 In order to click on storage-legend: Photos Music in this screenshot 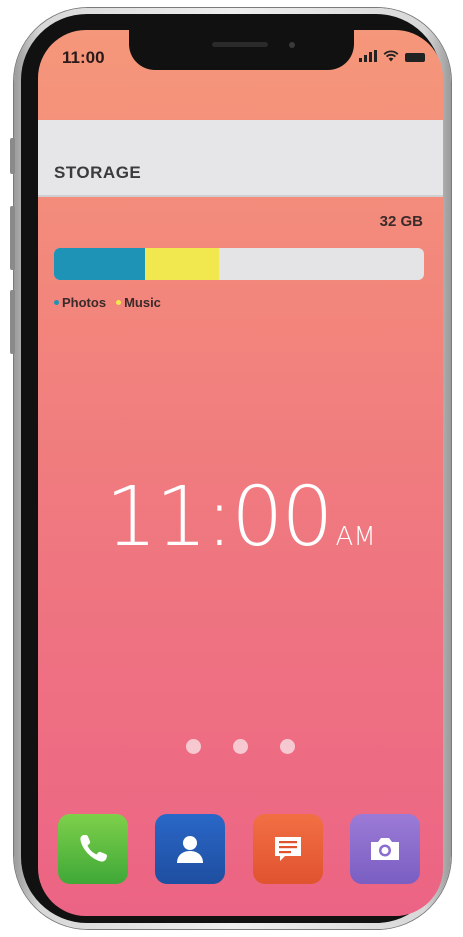, I will do `click(107, 302)`.